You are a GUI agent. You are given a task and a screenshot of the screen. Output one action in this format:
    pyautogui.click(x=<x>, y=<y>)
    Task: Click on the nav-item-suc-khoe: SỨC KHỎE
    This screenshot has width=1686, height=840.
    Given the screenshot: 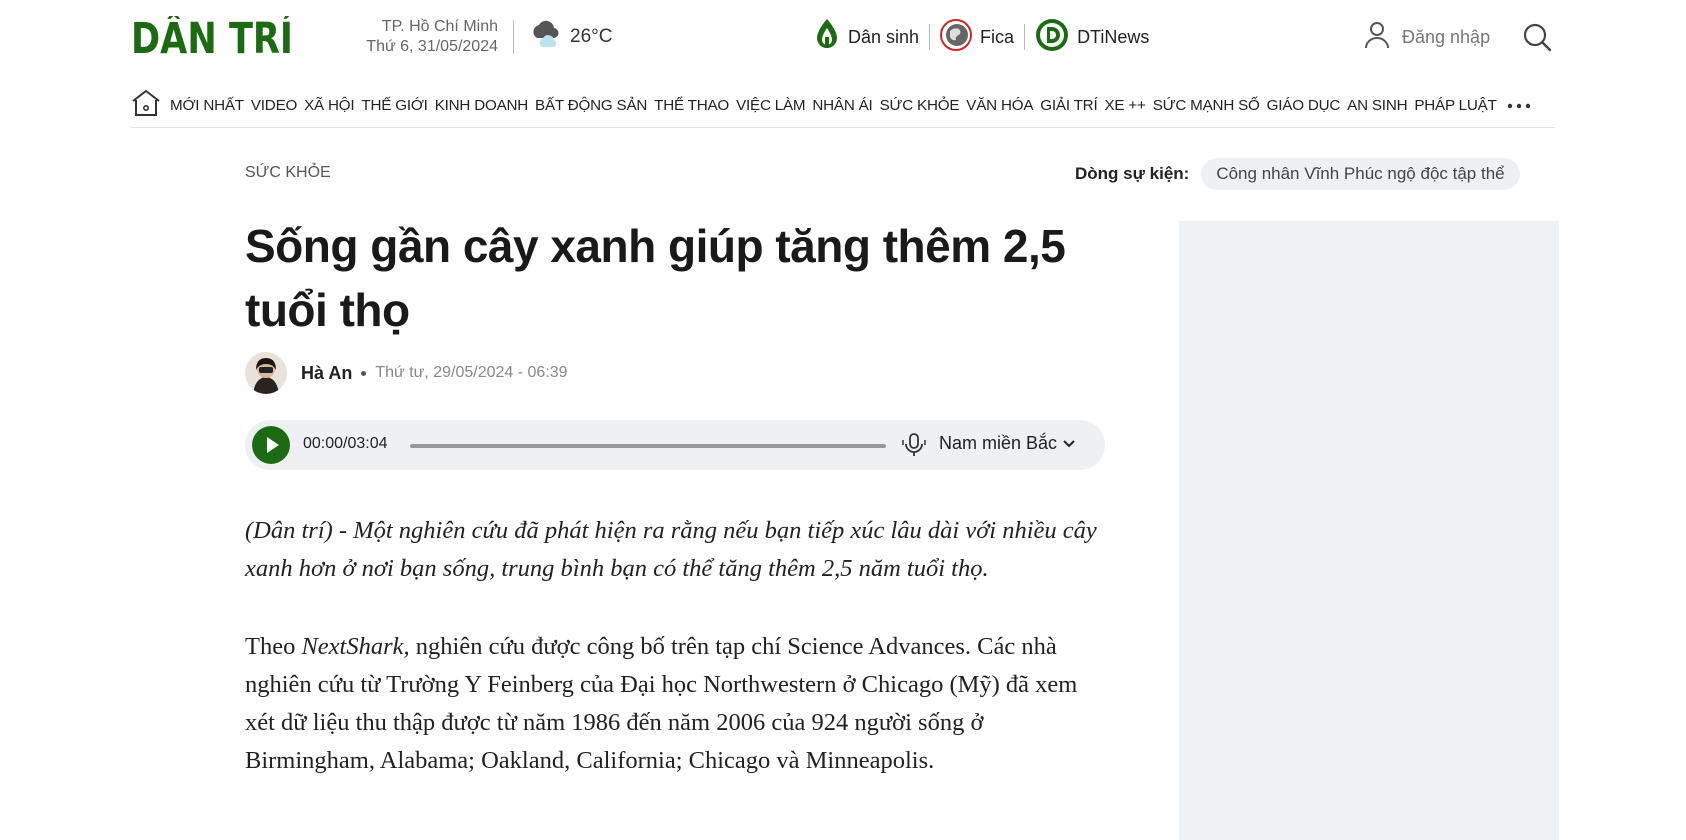 What is the action you would take?
    pyautogui.click(x=920, y=105)
    